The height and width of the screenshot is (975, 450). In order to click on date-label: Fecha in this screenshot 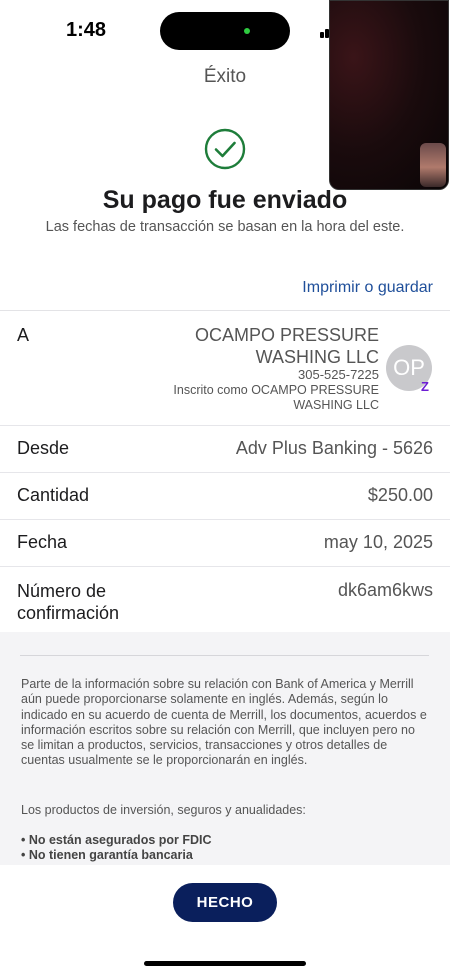, I will do `click(42, 542)`.